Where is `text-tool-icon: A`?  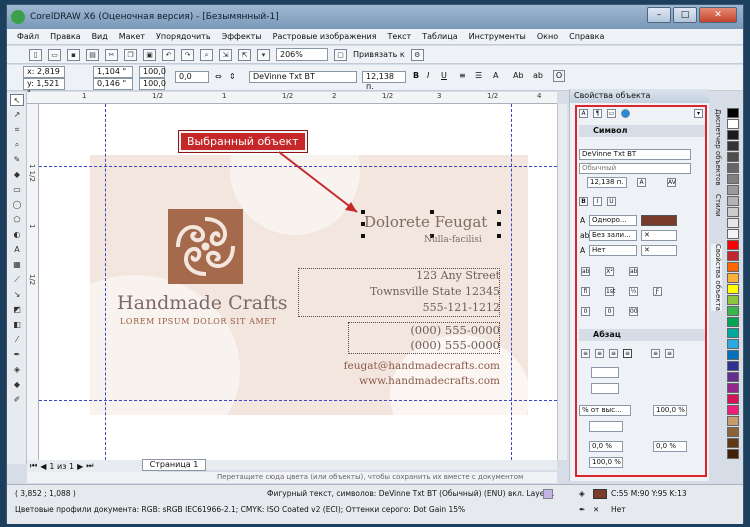
text-tool-icon: A is located at coordinates (17, 250).